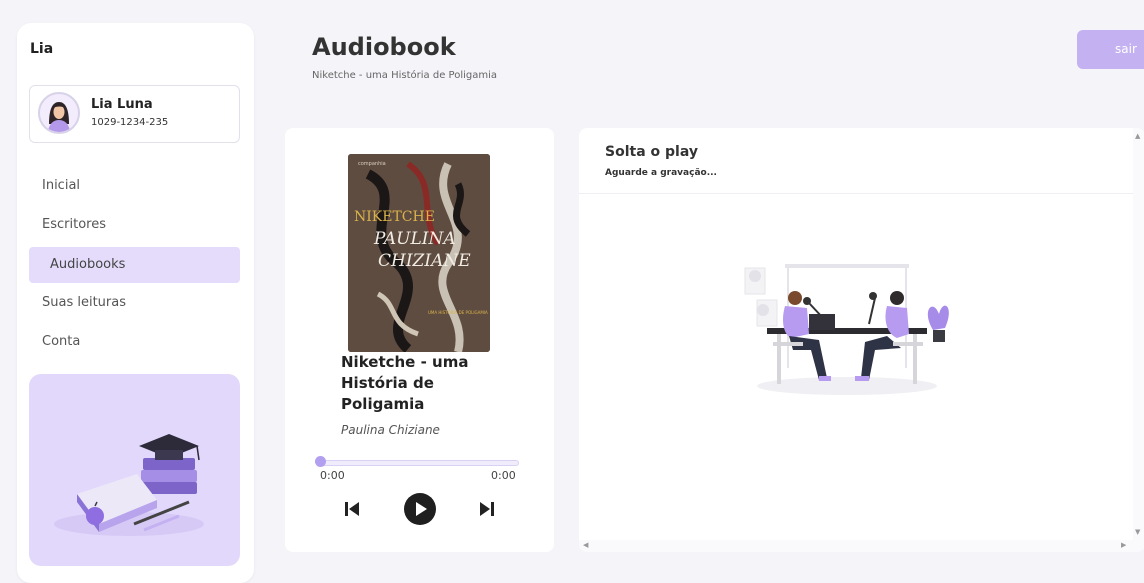  What do you see at coordinates (134, 342) in the screenshot?
I see `nav-item-conta: Conta` at bounding box center [134, 342].